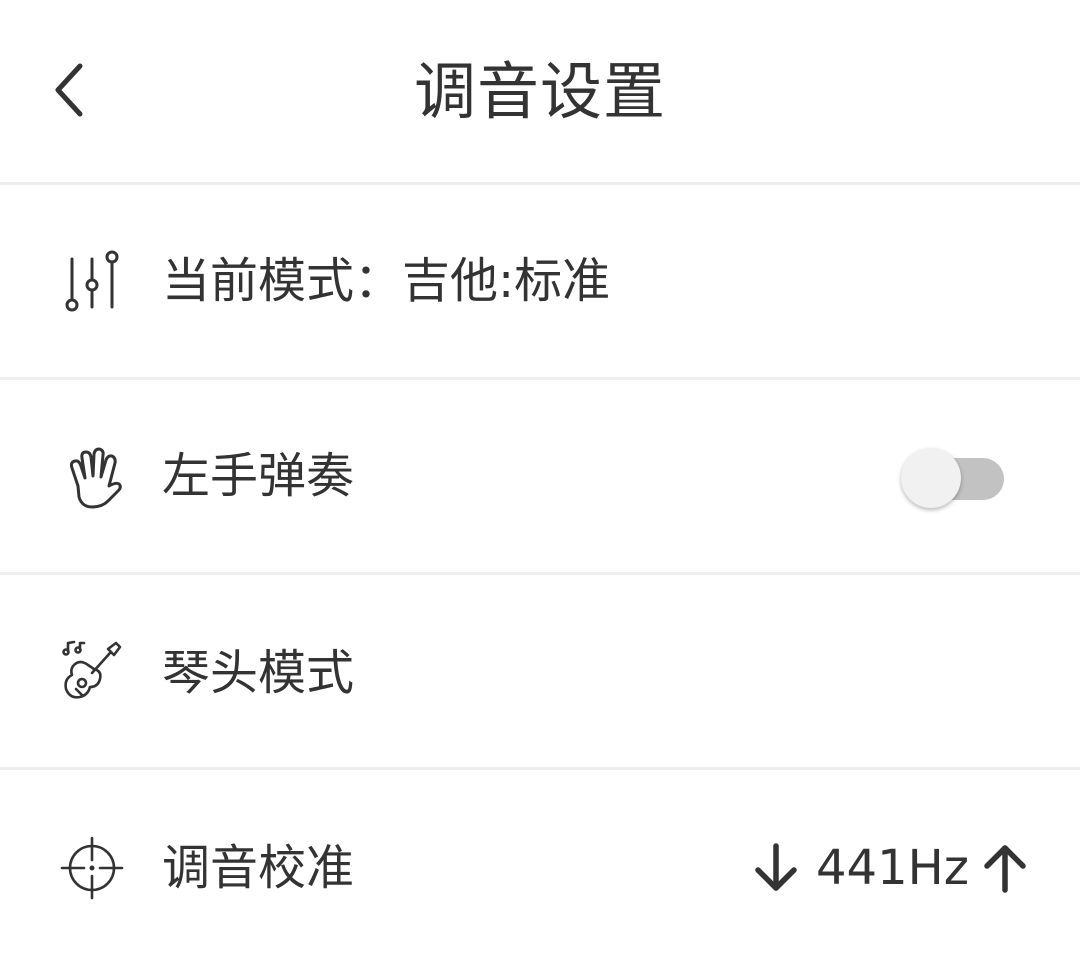  I want to click on guitar-icon, so click(92, 671).